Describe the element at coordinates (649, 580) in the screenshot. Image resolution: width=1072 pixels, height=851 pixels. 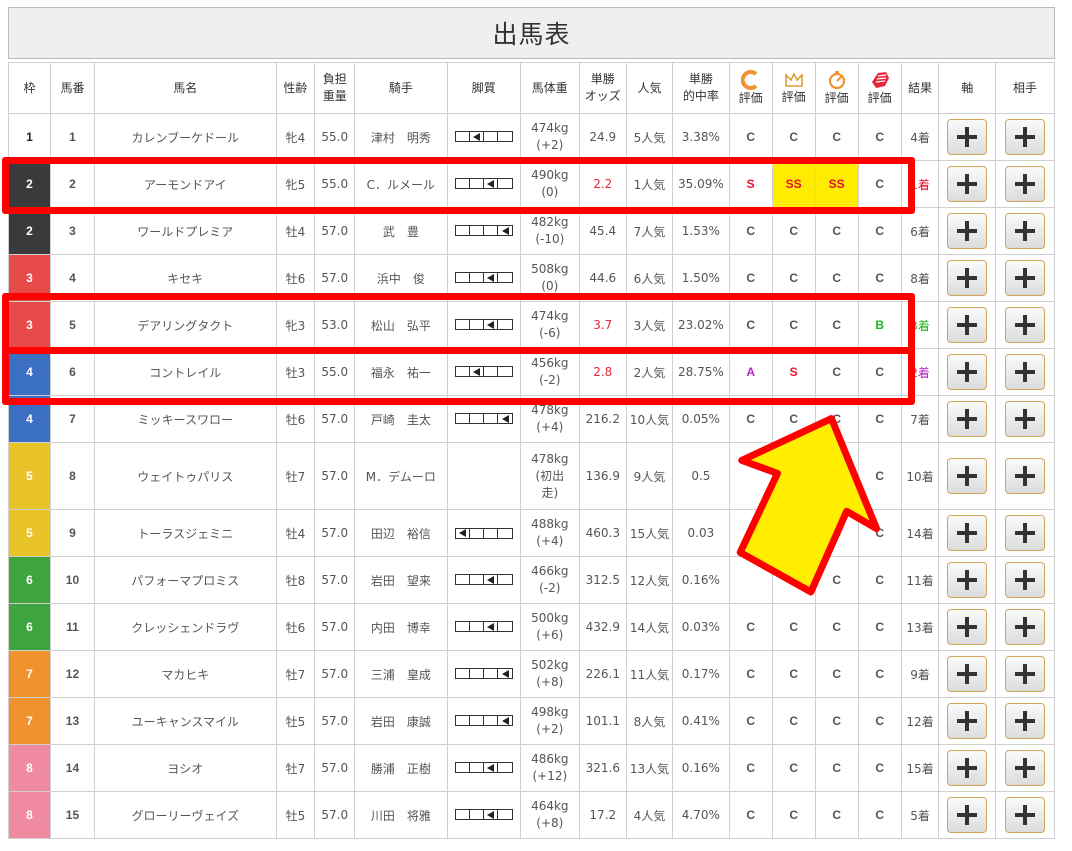
I see `popularity: 12人気` at that location.